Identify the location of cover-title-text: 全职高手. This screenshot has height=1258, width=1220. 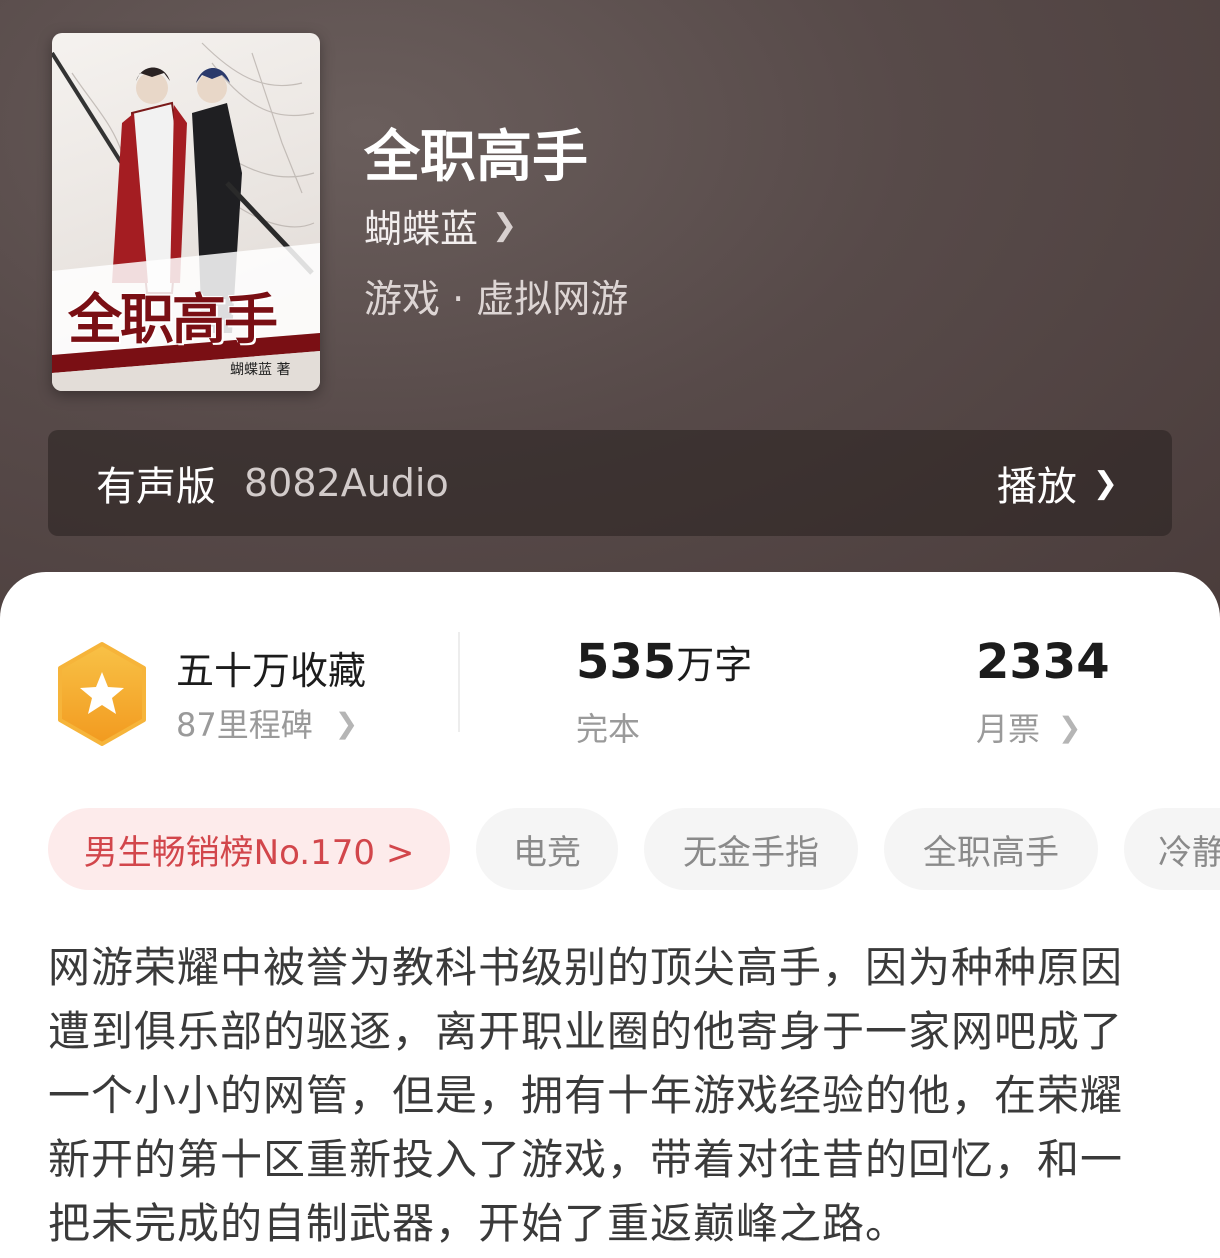
(173, 319).